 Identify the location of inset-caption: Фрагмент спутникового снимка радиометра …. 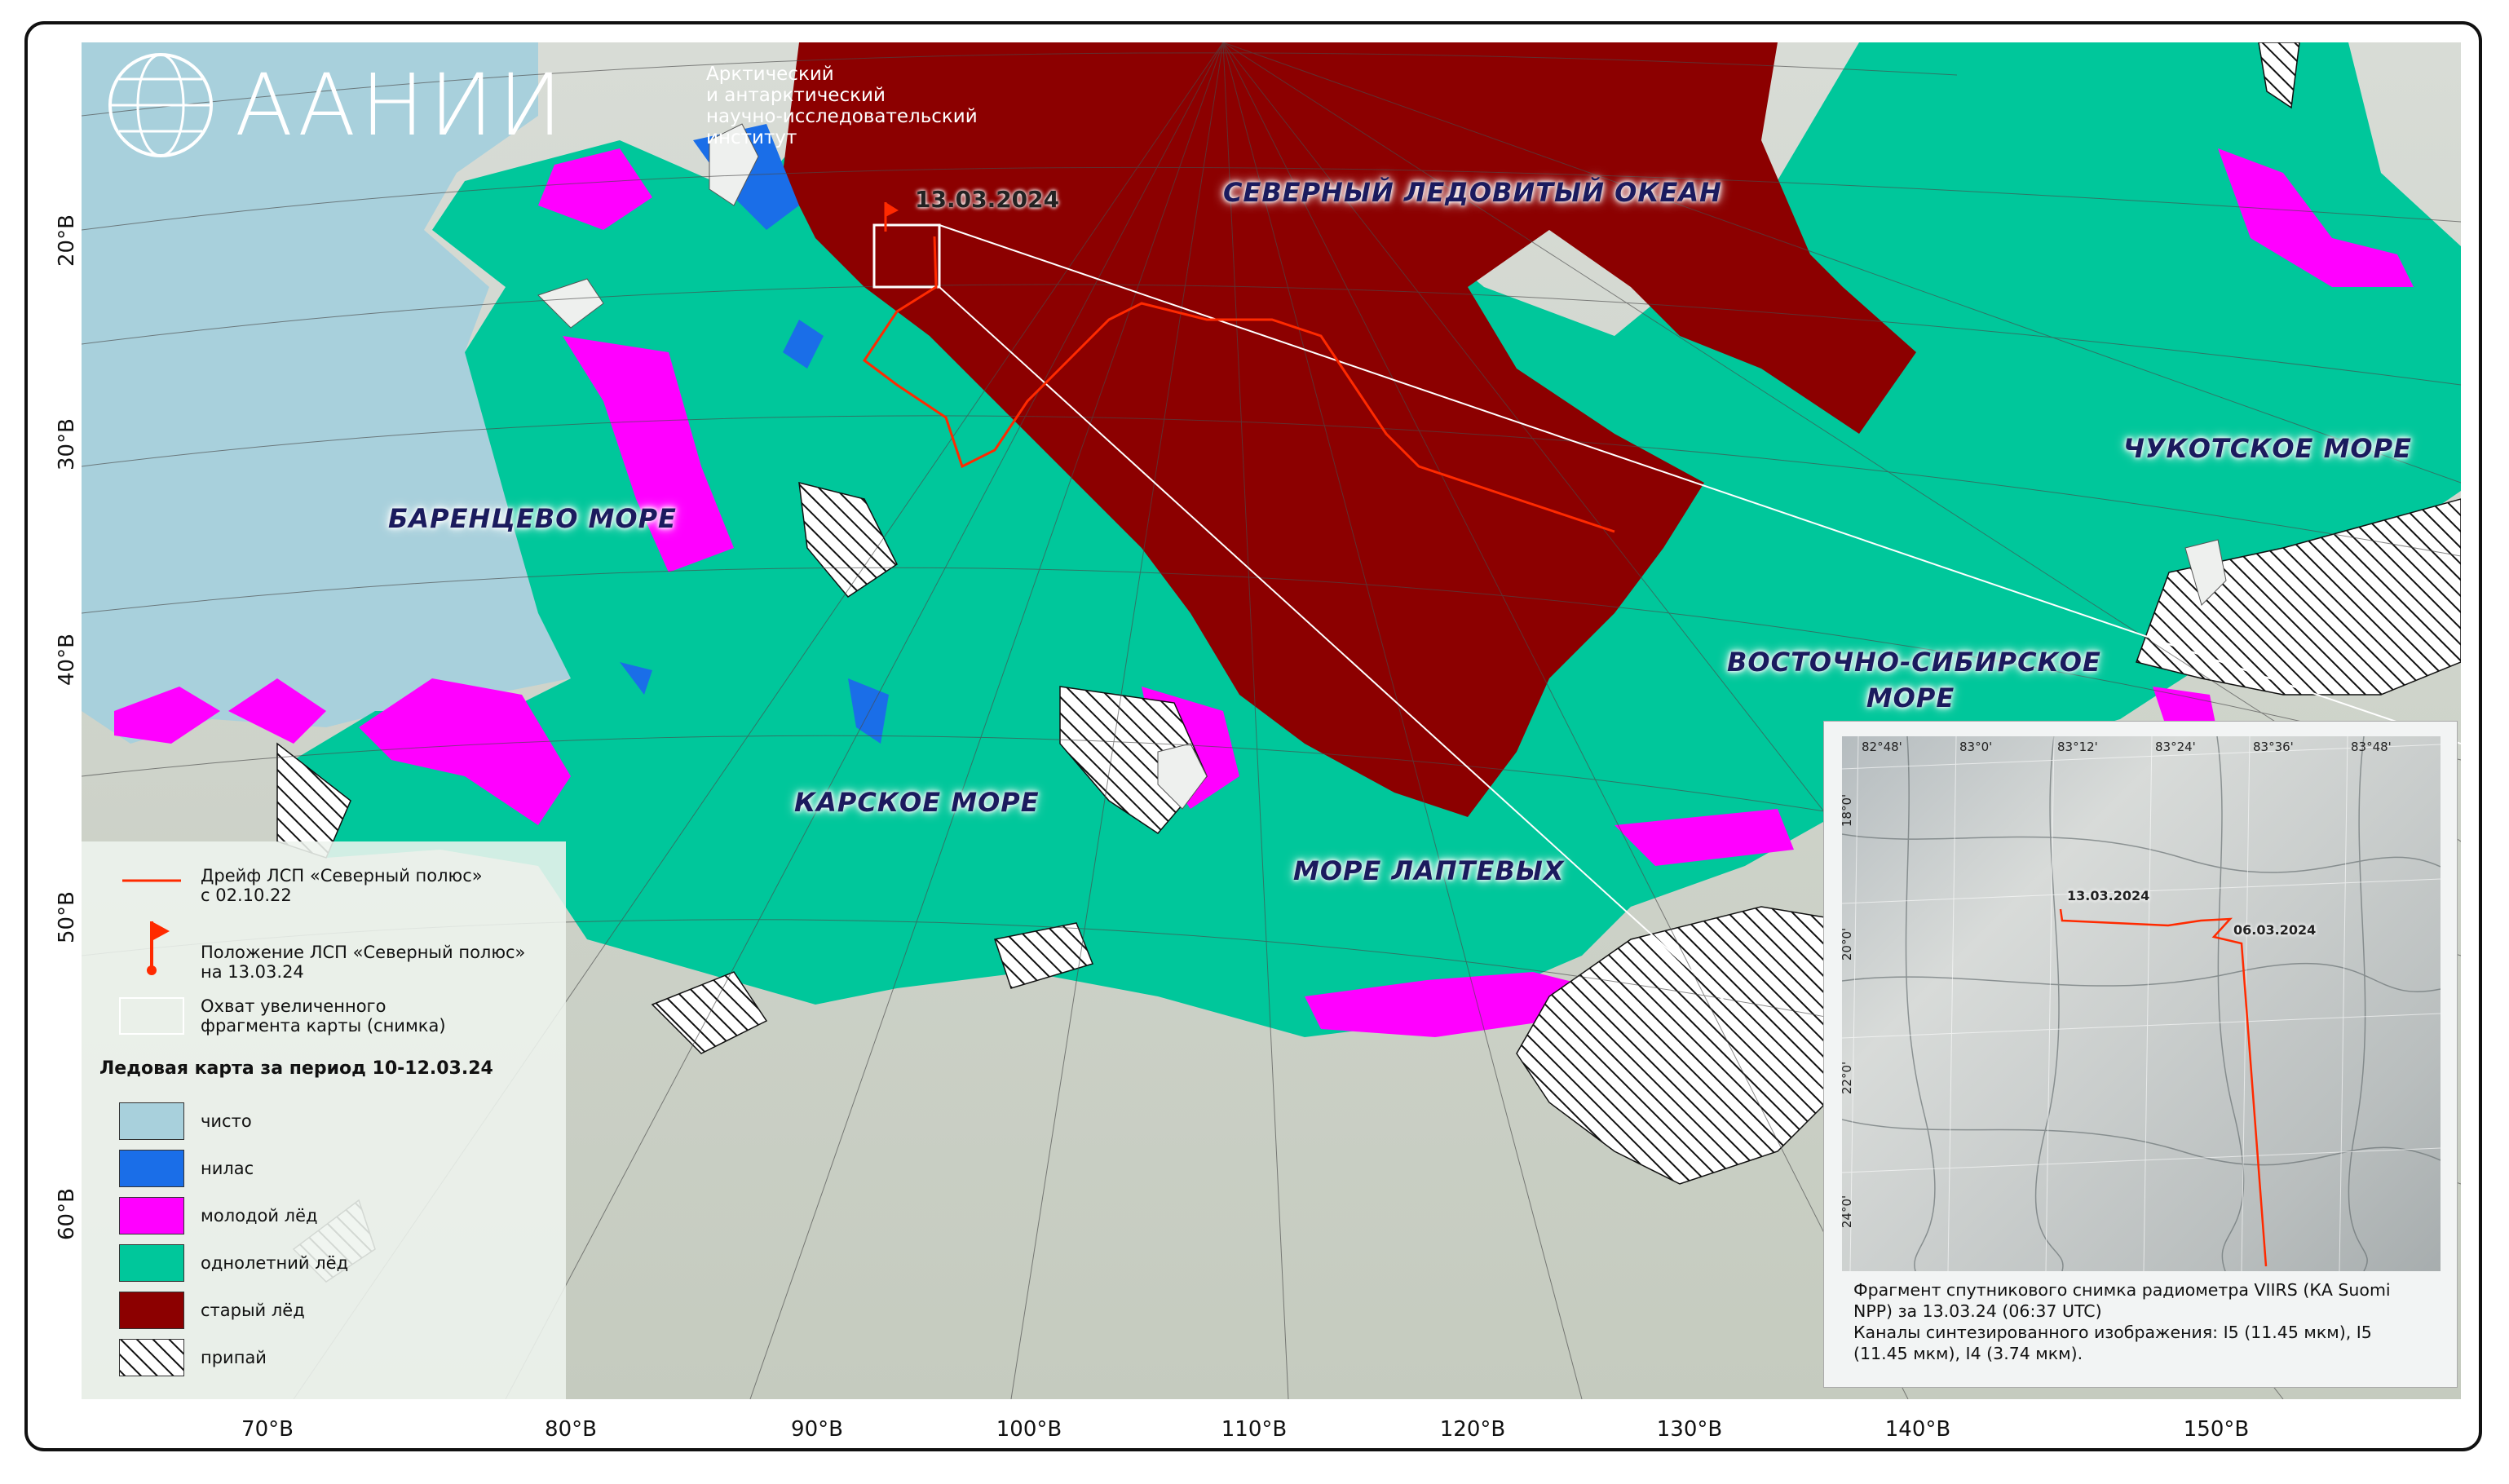
(2147, 1321).